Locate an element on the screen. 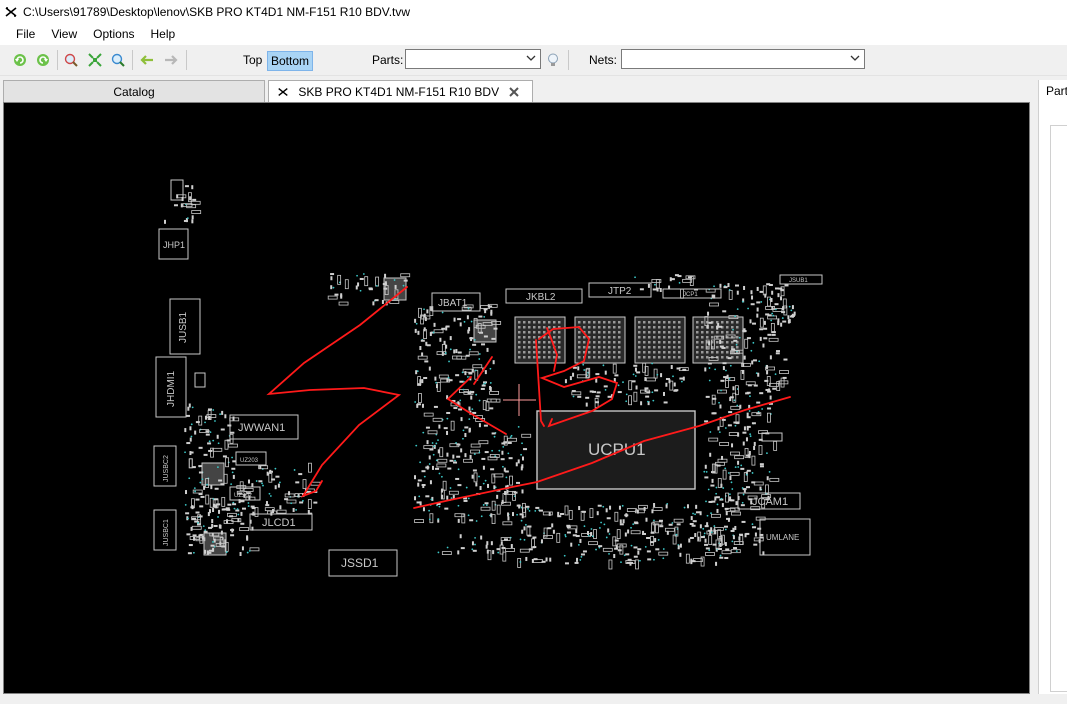 This screenshot has height=704, width=1067. nets-combobox is located at coordinates (743, 59).